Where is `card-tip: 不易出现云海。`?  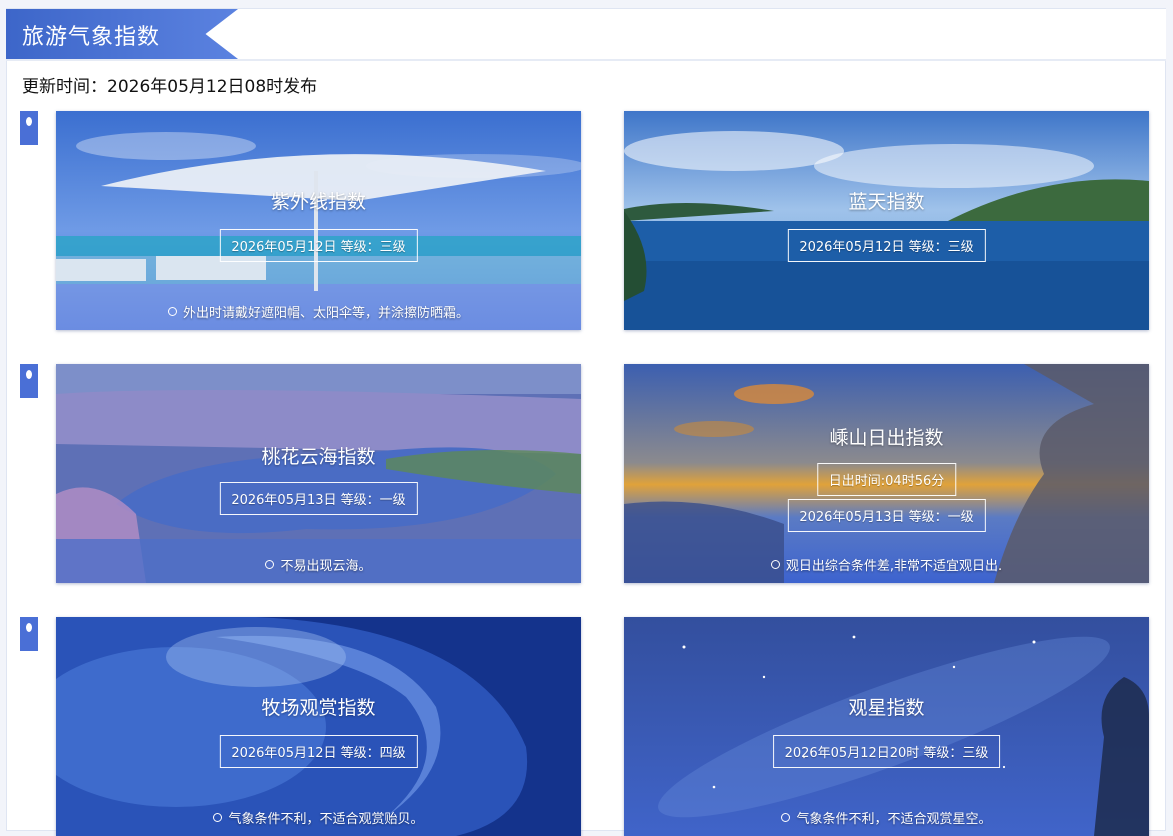
card-tip: 不易出现云海。 is located at coordinates (318, 564).